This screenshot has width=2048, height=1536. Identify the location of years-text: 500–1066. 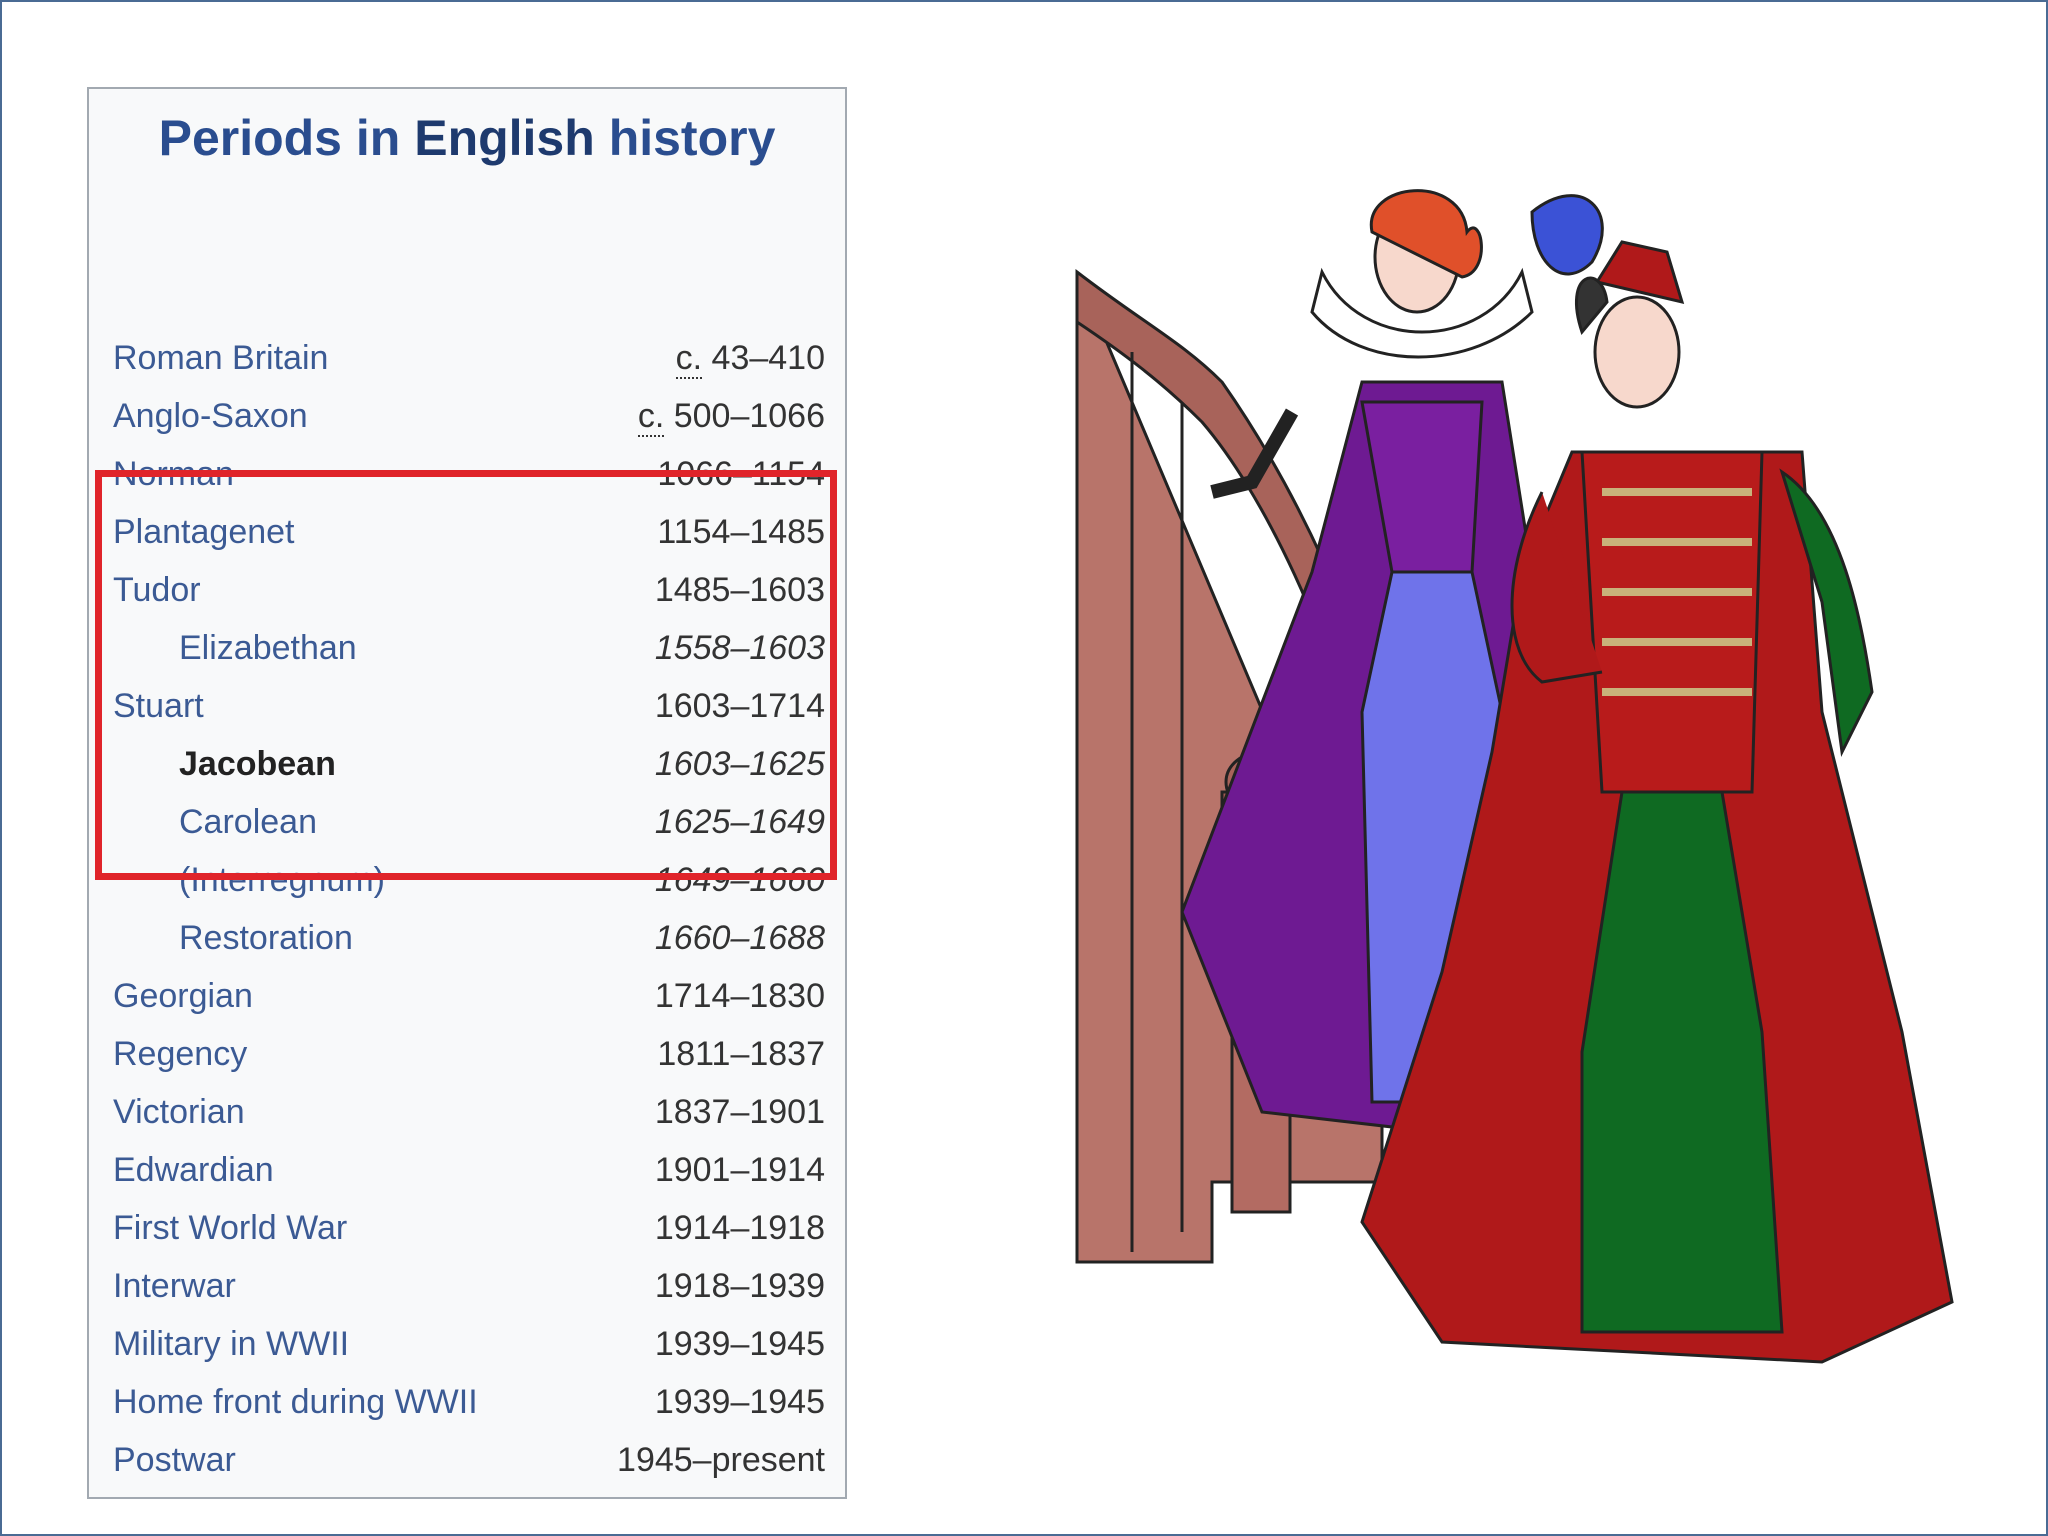
(744, 416).